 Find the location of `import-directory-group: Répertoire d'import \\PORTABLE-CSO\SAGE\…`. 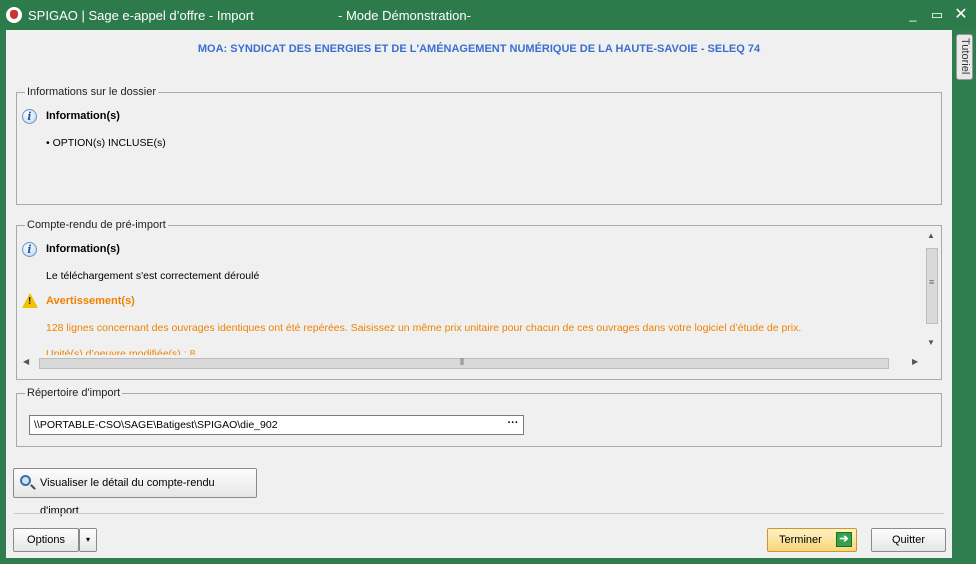

import-directory-group: Répertoire d'import \\PORTABLE-CSO\SAGE\… is located at coordinates (479, 416).